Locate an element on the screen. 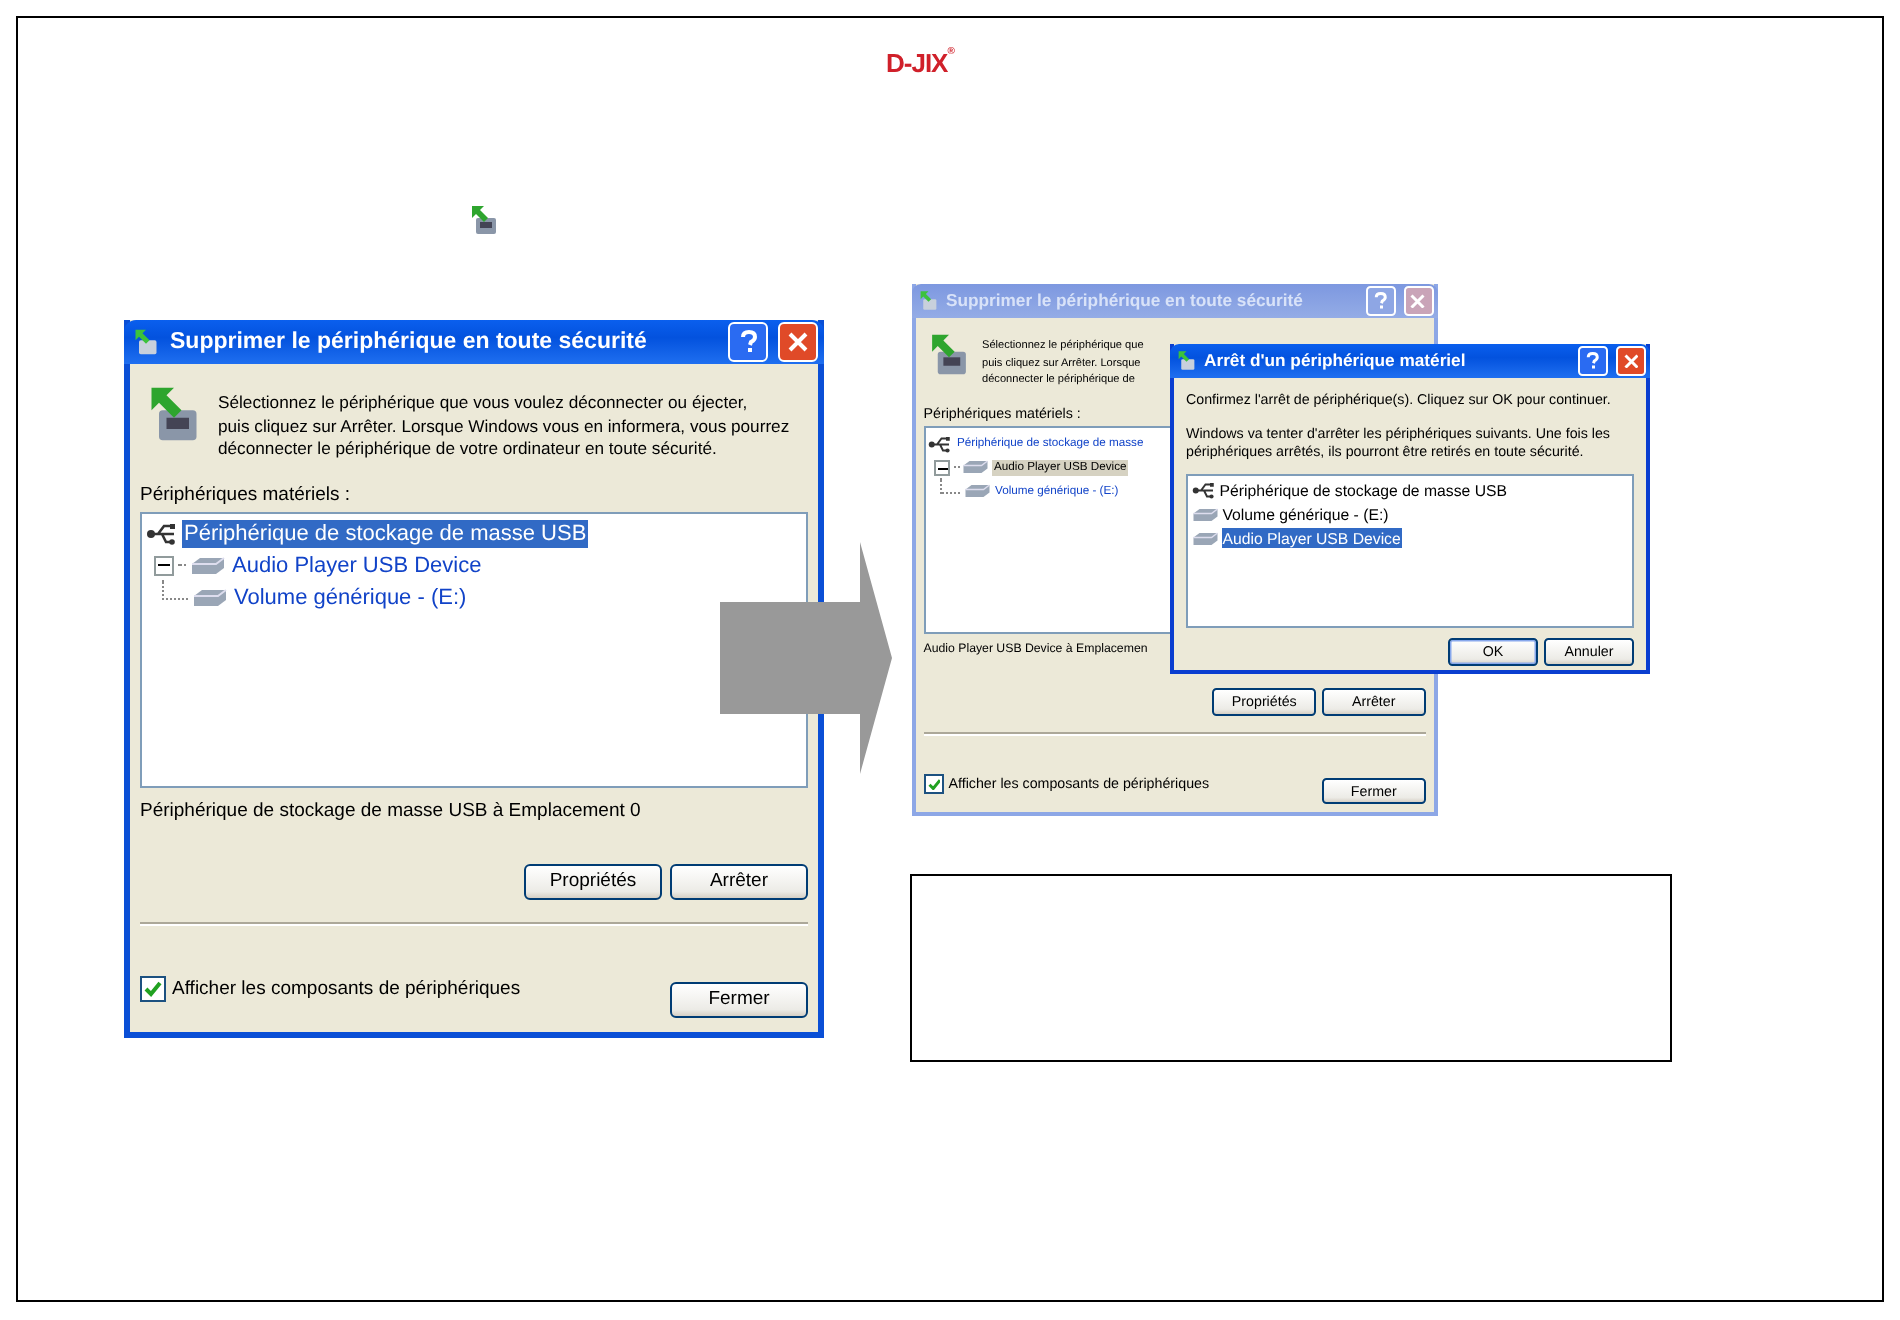  brand-logo: D-JIX$^{®}$ is located at coordinates (920, 63).